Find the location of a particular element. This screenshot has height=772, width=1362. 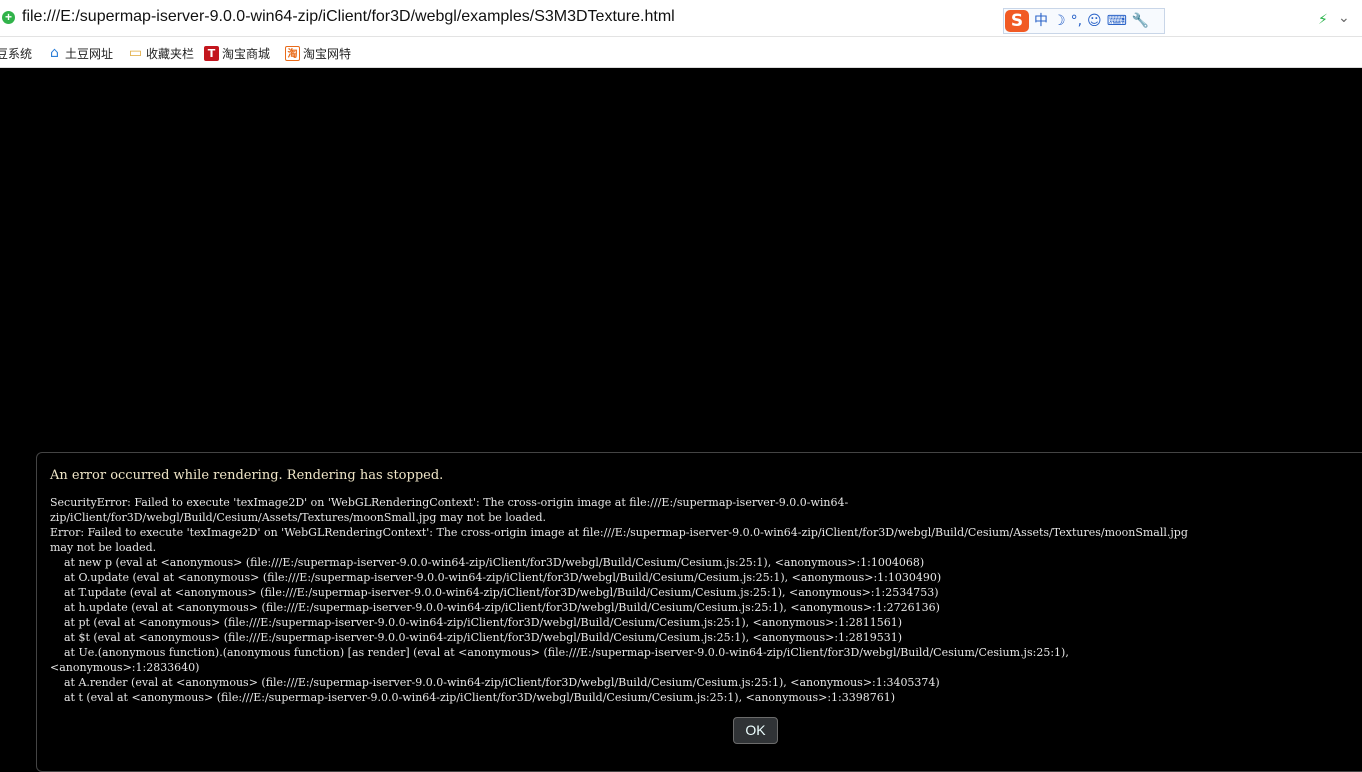

bookmarks-bar: 豆系统 ⌂ 土豆网址 ▭ 收藏夹栏 T 淘宝商城 淘 淘宝网特 is located at coordinates (681, 53).